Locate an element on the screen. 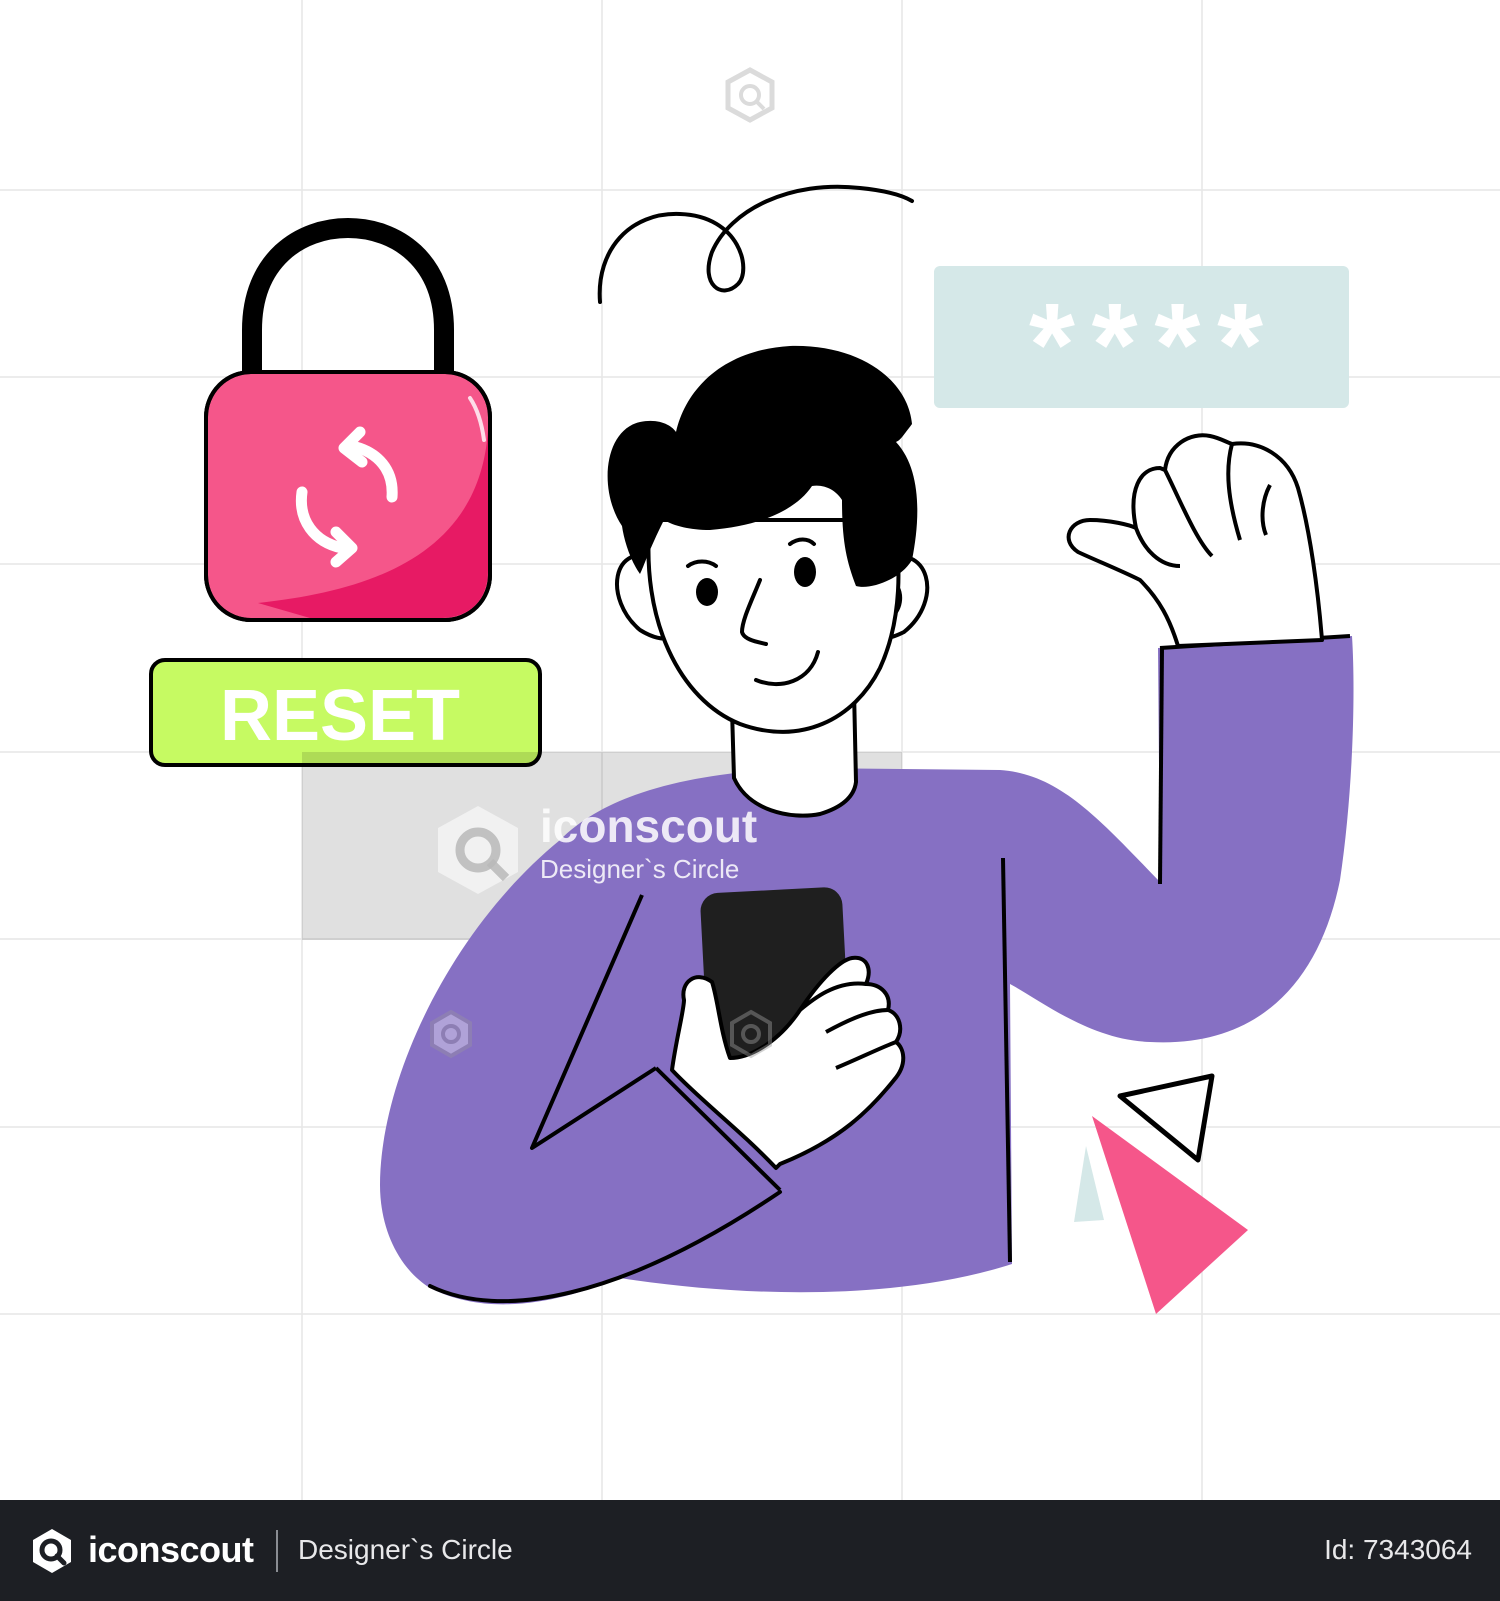 The height and width of the screenshot is (1601, 1500). password-mask: * * * * is located at coordinates (1146, 345).